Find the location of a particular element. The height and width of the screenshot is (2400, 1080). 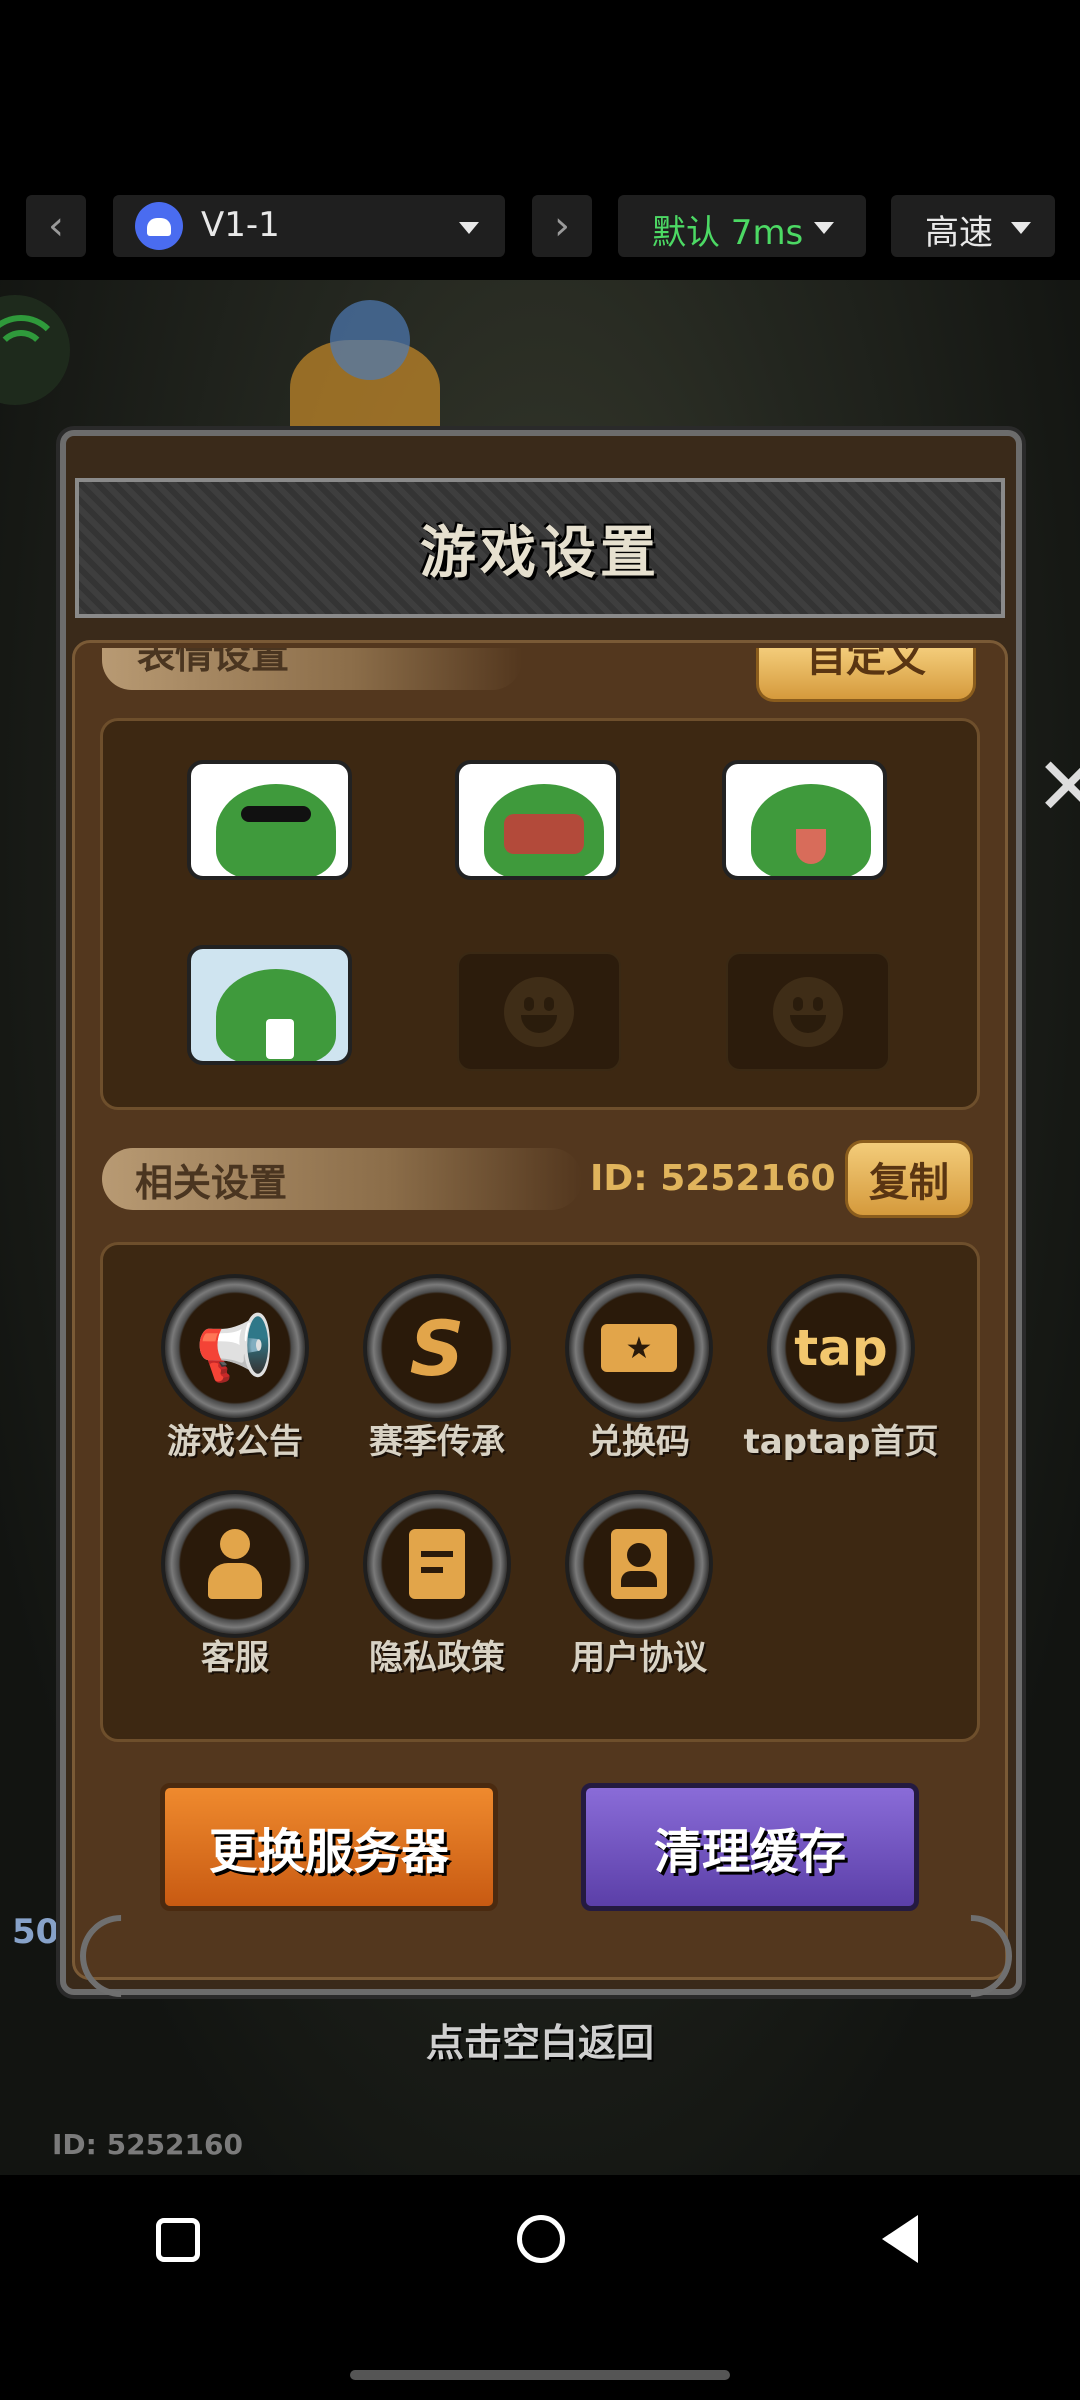

frog-tongue-emote is located at coordinates (804, 820).